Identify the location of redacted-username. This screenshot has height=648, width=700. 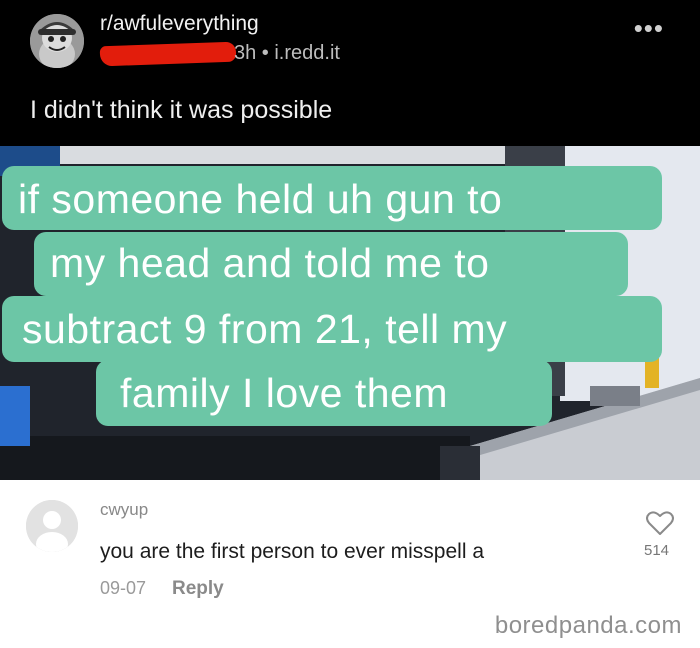
(168, 54).